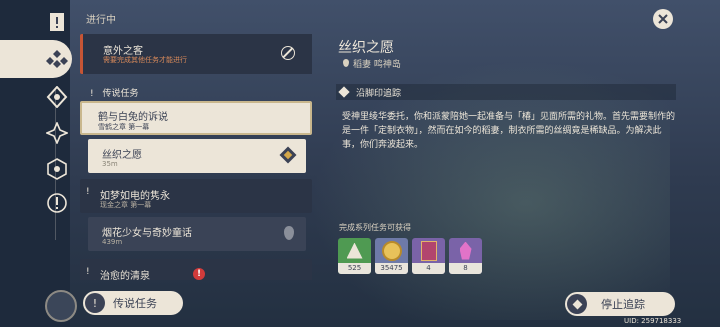 This screenshot has width=720, height=327. What do you see at coordinates (122, 155) in the screenshot?
I see `quest-title: 丝织之愿` at bounding box center [122, 155].